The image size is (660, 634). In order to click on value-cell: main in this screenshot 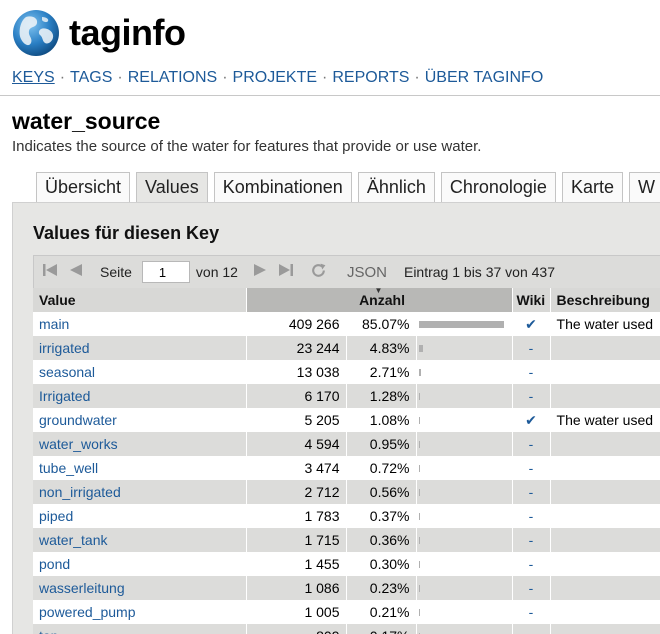, I will do `click(140, 324)`.